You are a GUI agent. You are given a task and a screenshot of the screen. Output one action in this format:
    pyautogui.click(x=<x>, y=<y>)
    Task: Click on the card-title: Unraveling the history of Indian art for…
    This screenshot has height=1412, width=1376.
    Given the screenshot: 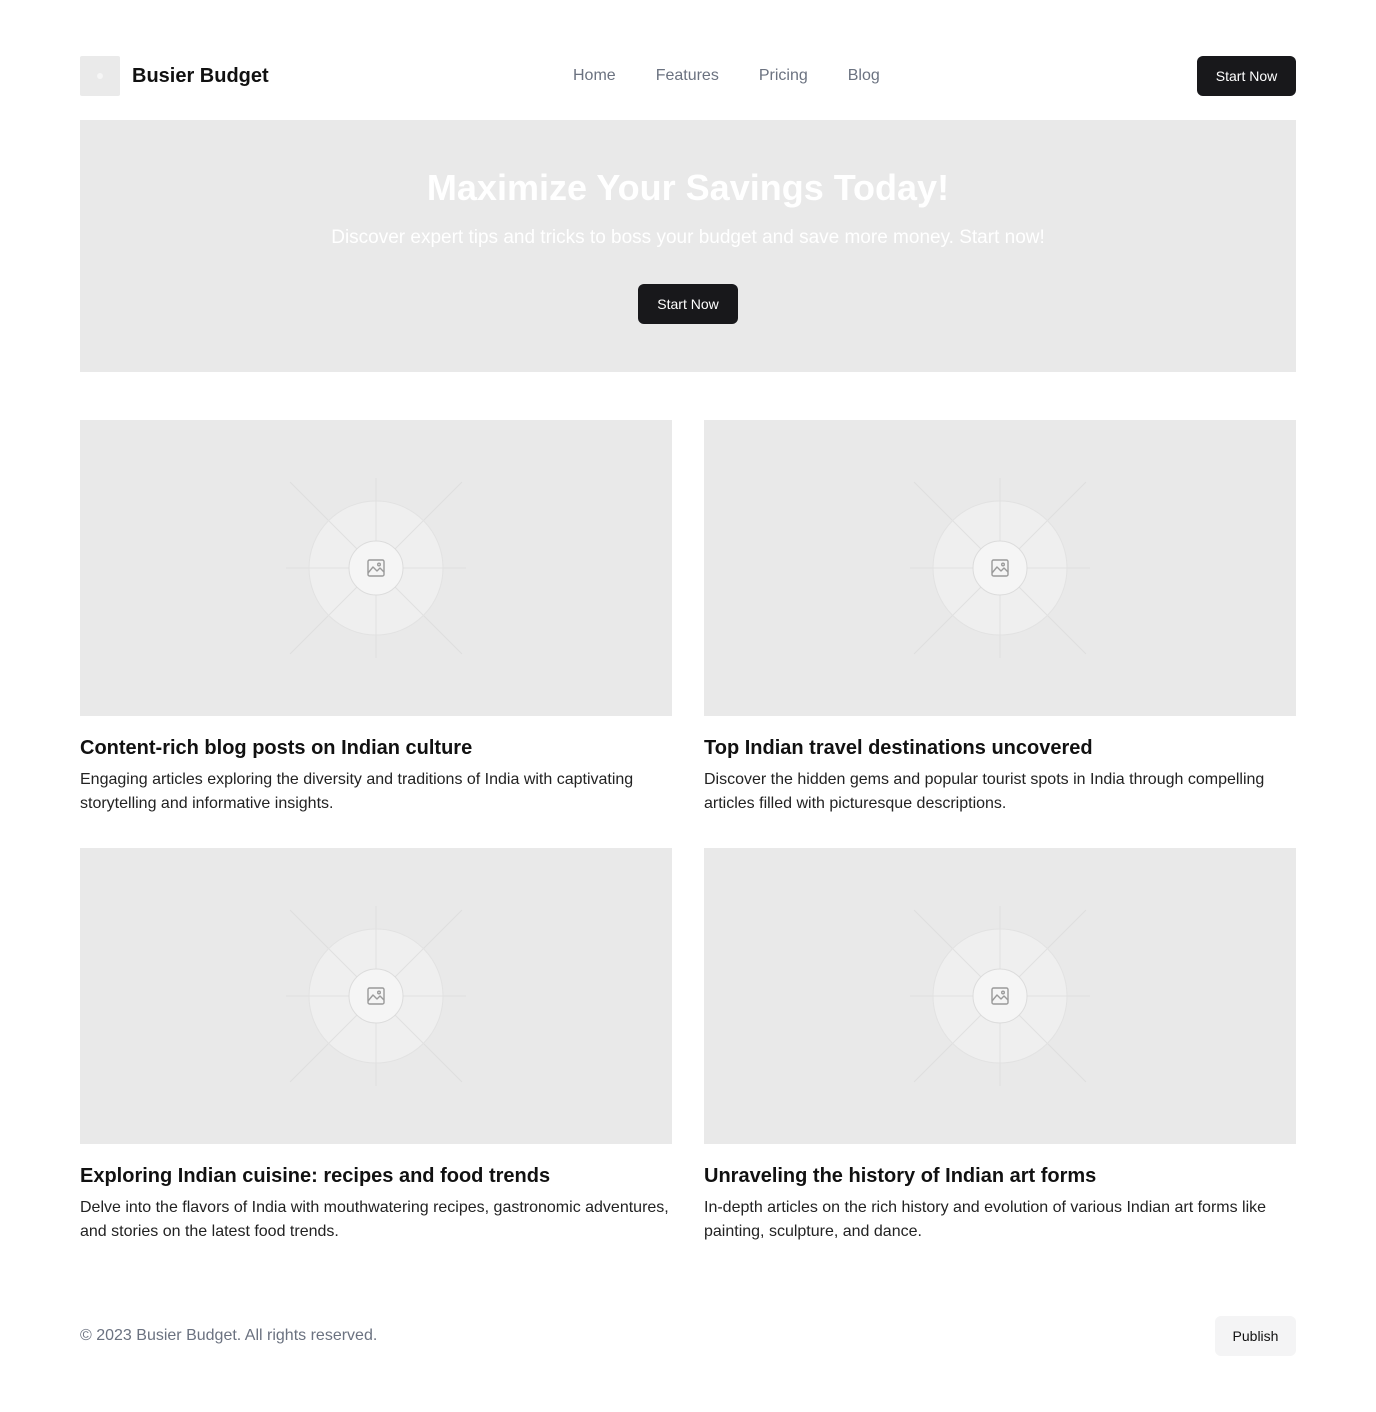 What is the action you would take?
    pyautogui.click(x=900, y=1176)
    